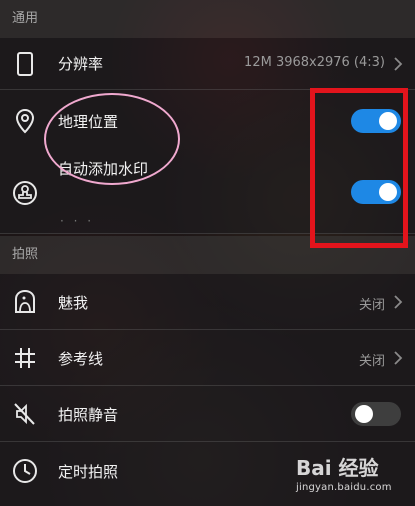 The height and width of the screenshot is (506, 415). I want to click on watermark-brand-text: Bai 经验, so click(337, 468).